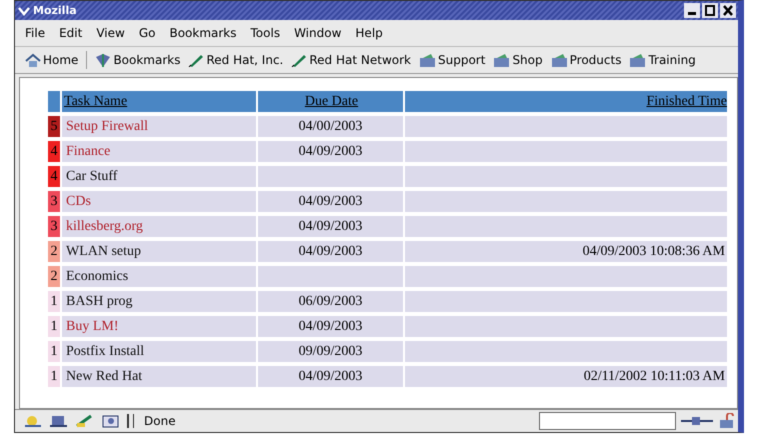 This screenshot has height=435, width=758. What do you see at coordinates (697, 421) in the screenshot?
I see `plug-icon` at bounding box center [697, 421].